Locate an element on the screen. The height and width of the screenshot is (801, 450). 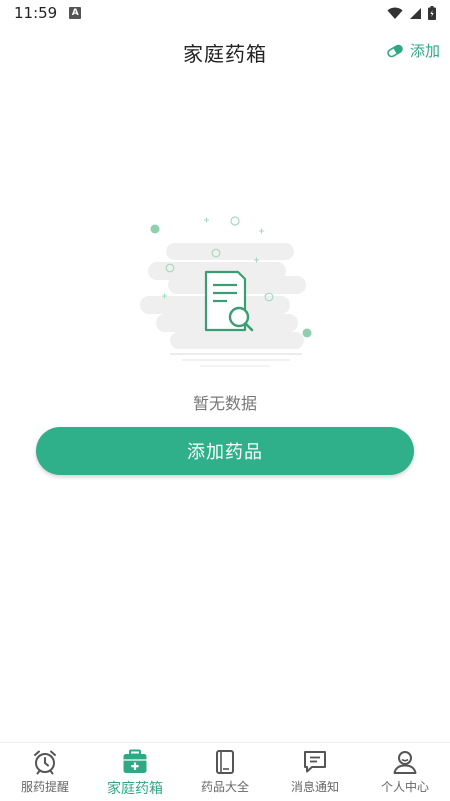
status-time: 11:59 is located at coordinates (36, 13).